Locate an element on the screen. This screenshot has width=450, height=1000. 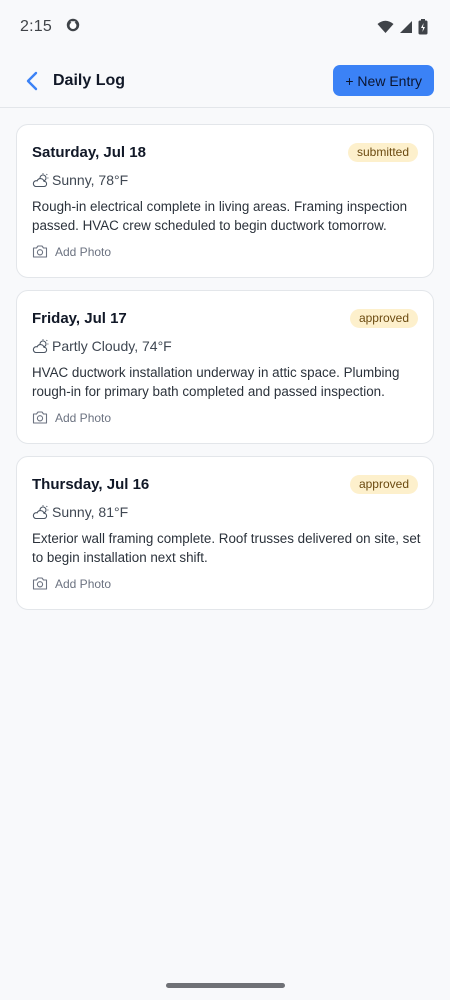
wifi-icon is located at coordinates (385, 27).